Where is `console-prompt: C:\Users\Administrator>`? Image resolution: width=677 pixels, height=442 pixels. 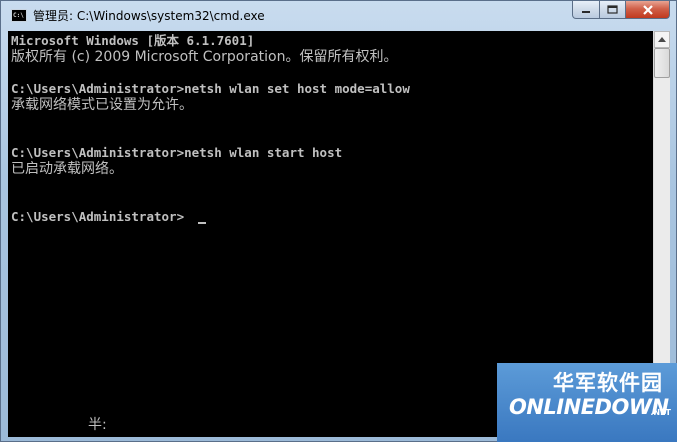 console-prompt: C:\Users\Administrator> is located at coordinates (98, 216).